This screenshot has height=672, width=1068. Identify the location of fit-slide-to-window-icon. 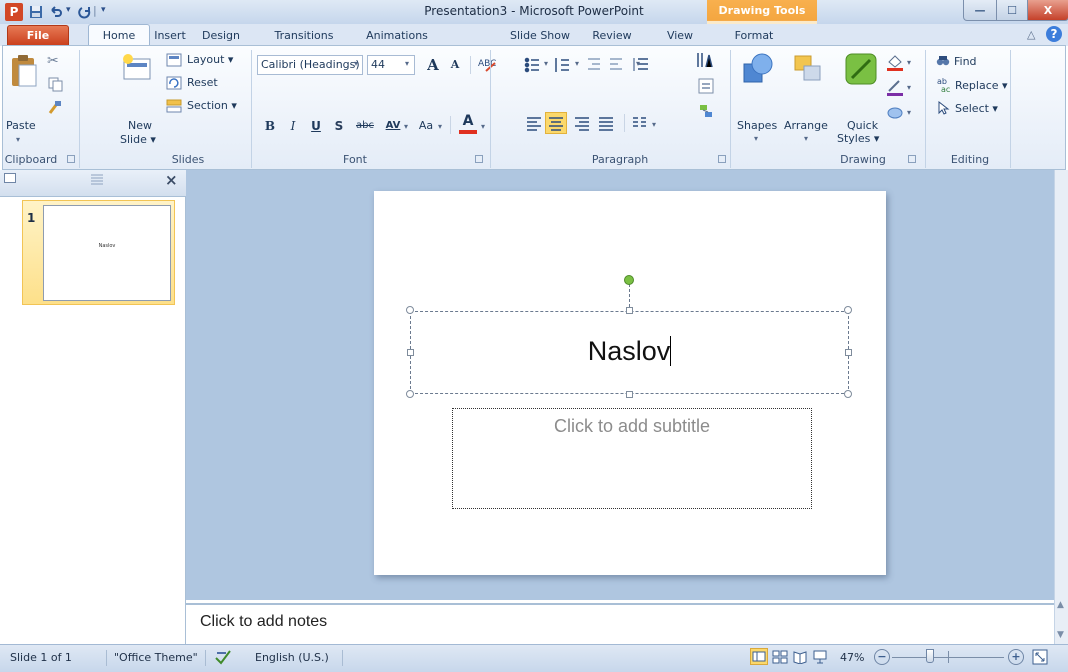
(1040, 657).